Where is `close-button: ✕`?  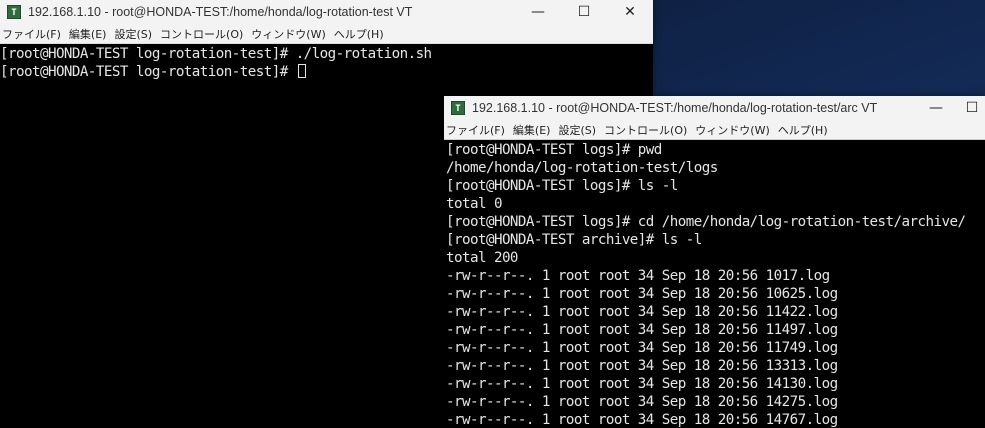 close-button: ✕ is located at coordinates (630, 12).